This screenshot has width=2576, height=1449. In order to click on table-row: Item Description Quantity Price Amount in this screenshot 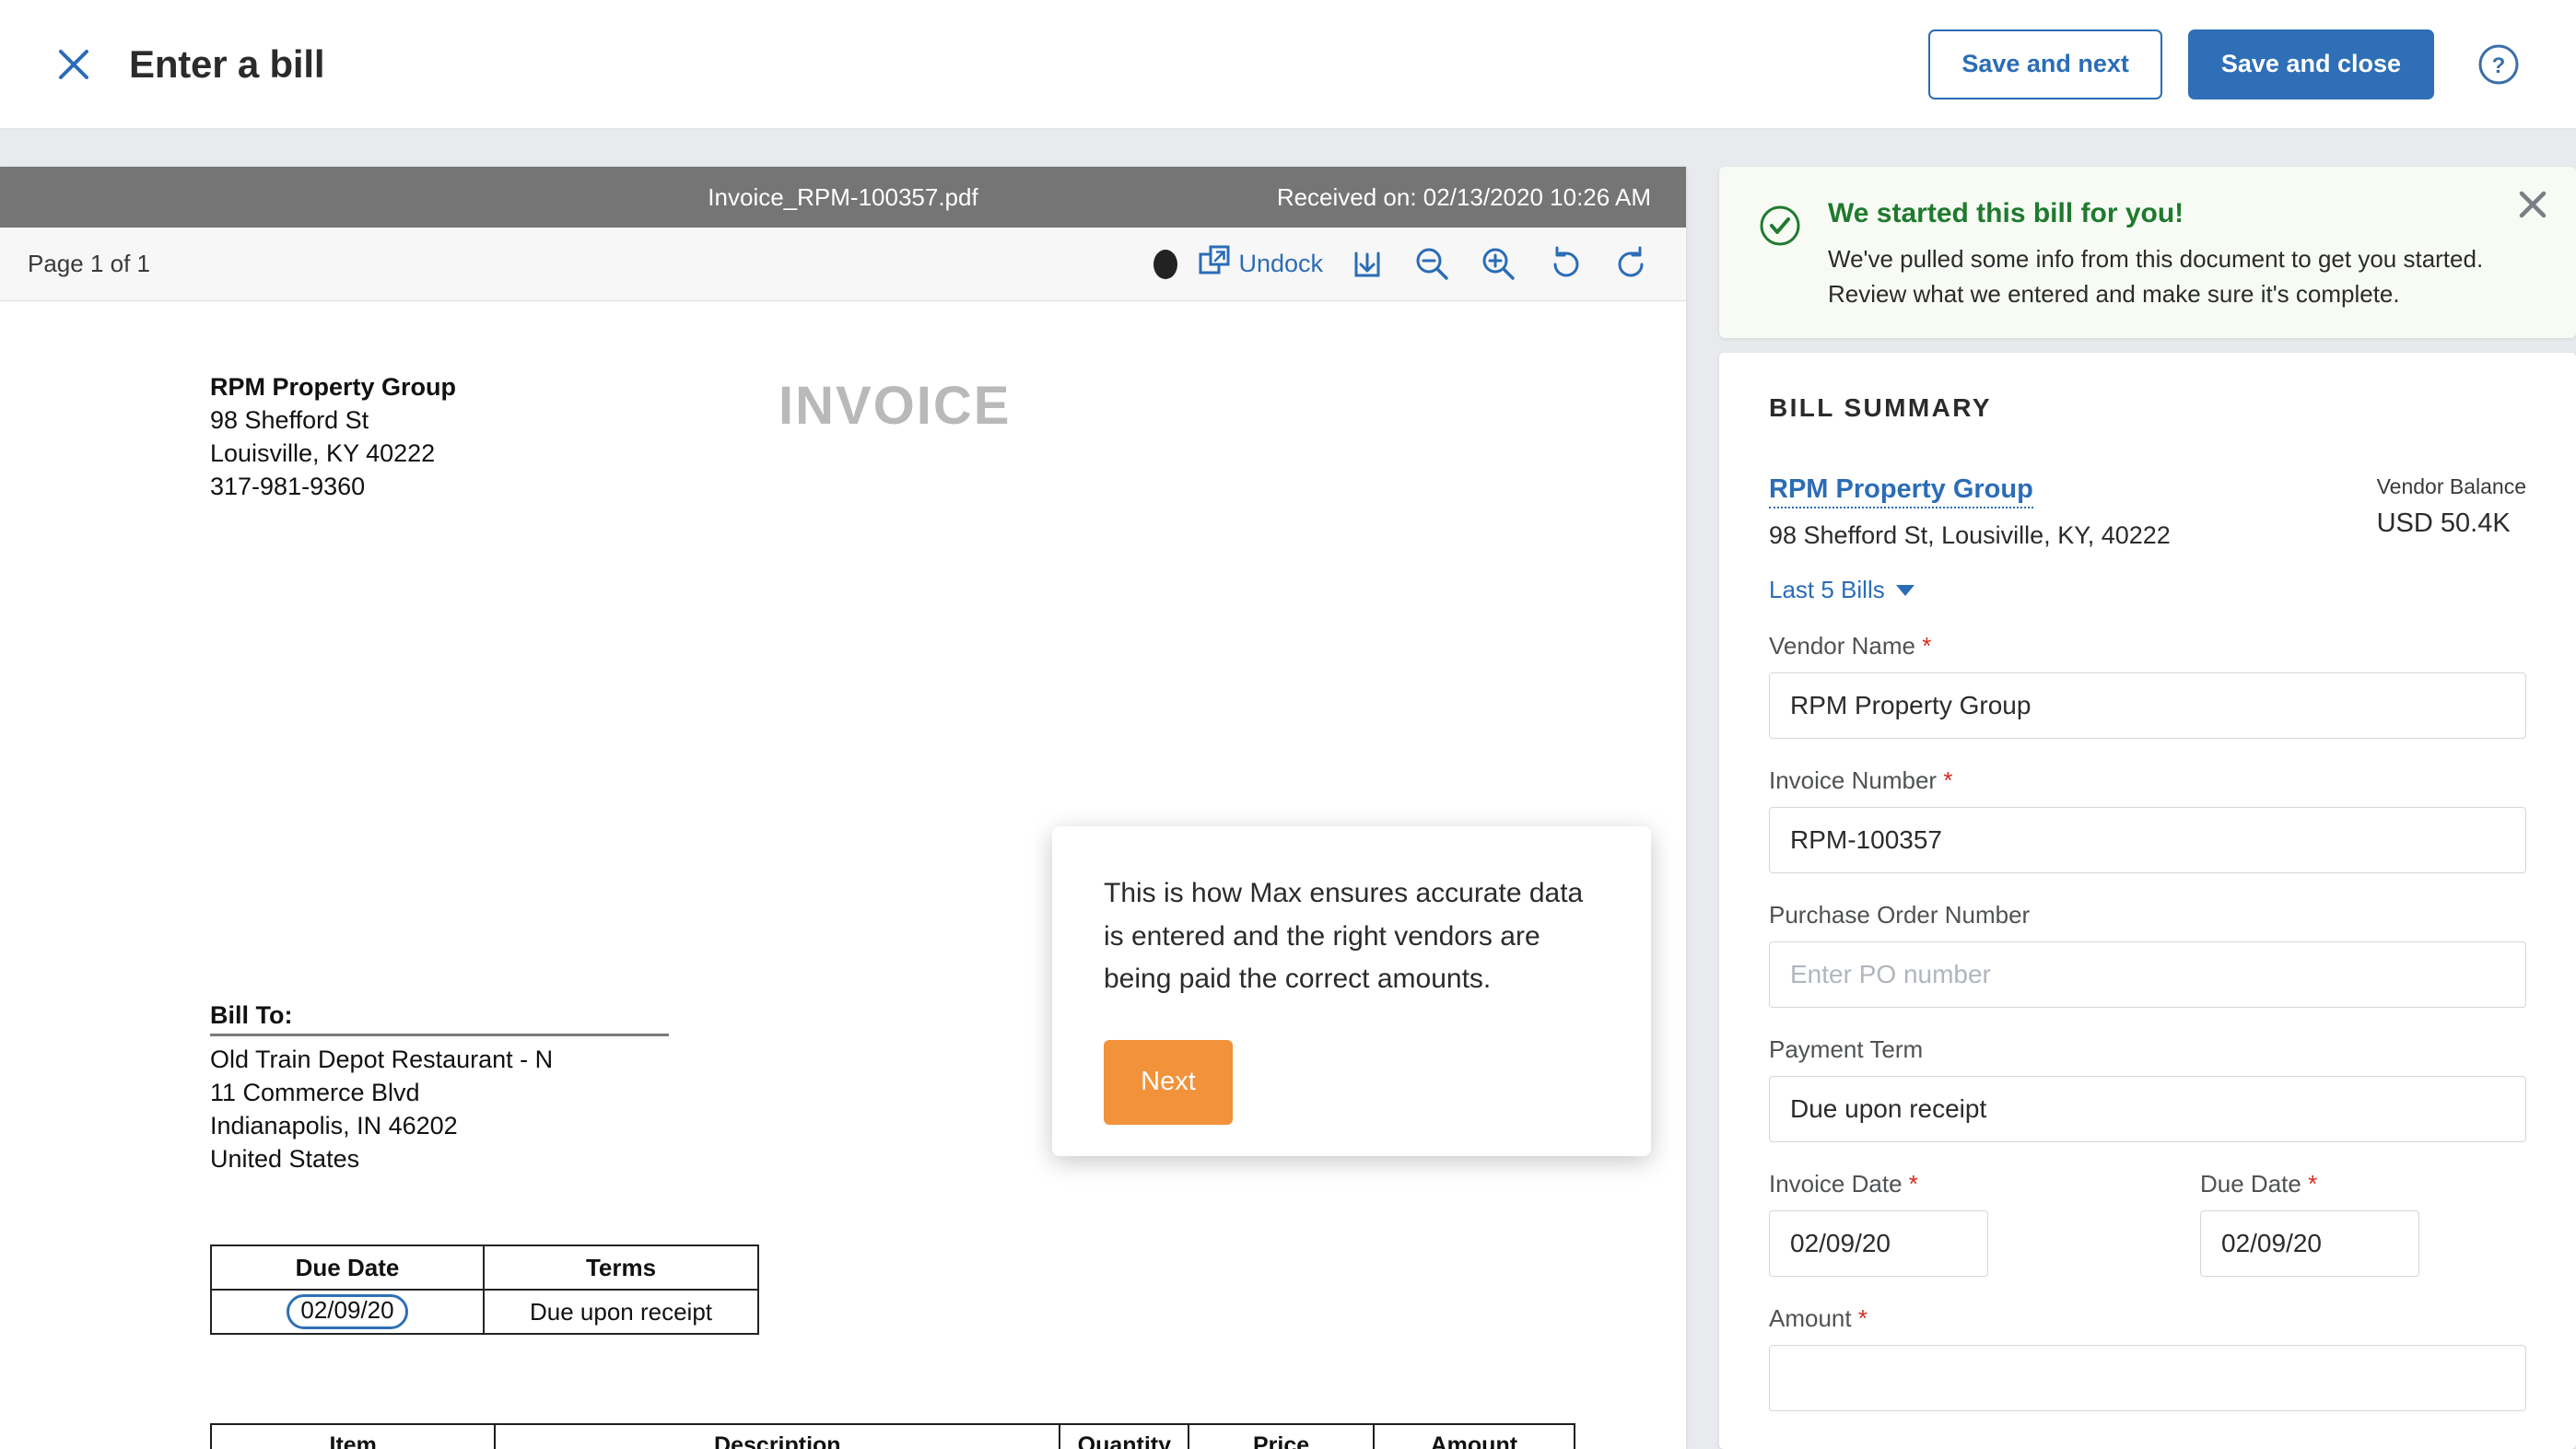, I will do `click(892, 1436)`.